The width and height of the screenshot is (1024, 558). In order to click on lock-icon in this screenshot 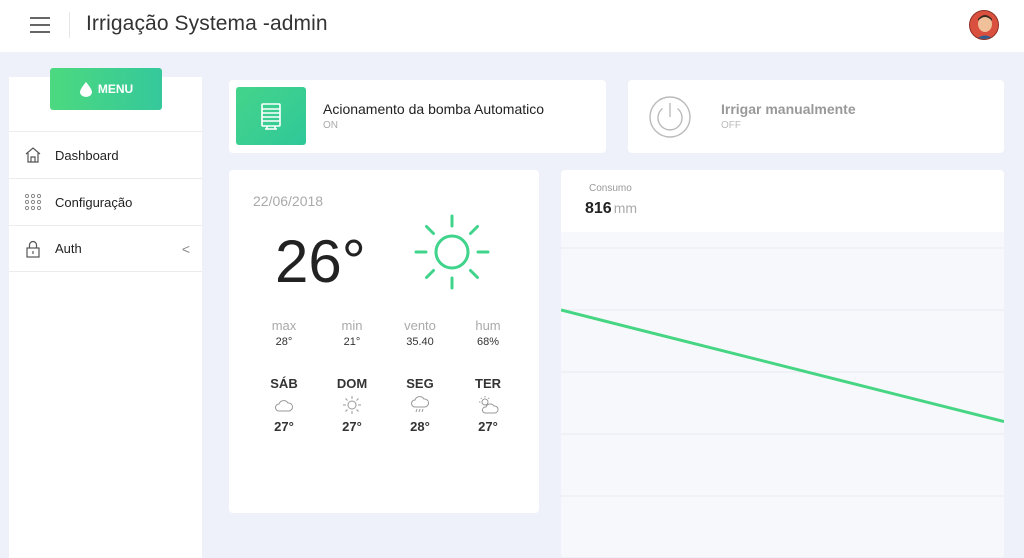, I will do `click(33, 249)`.